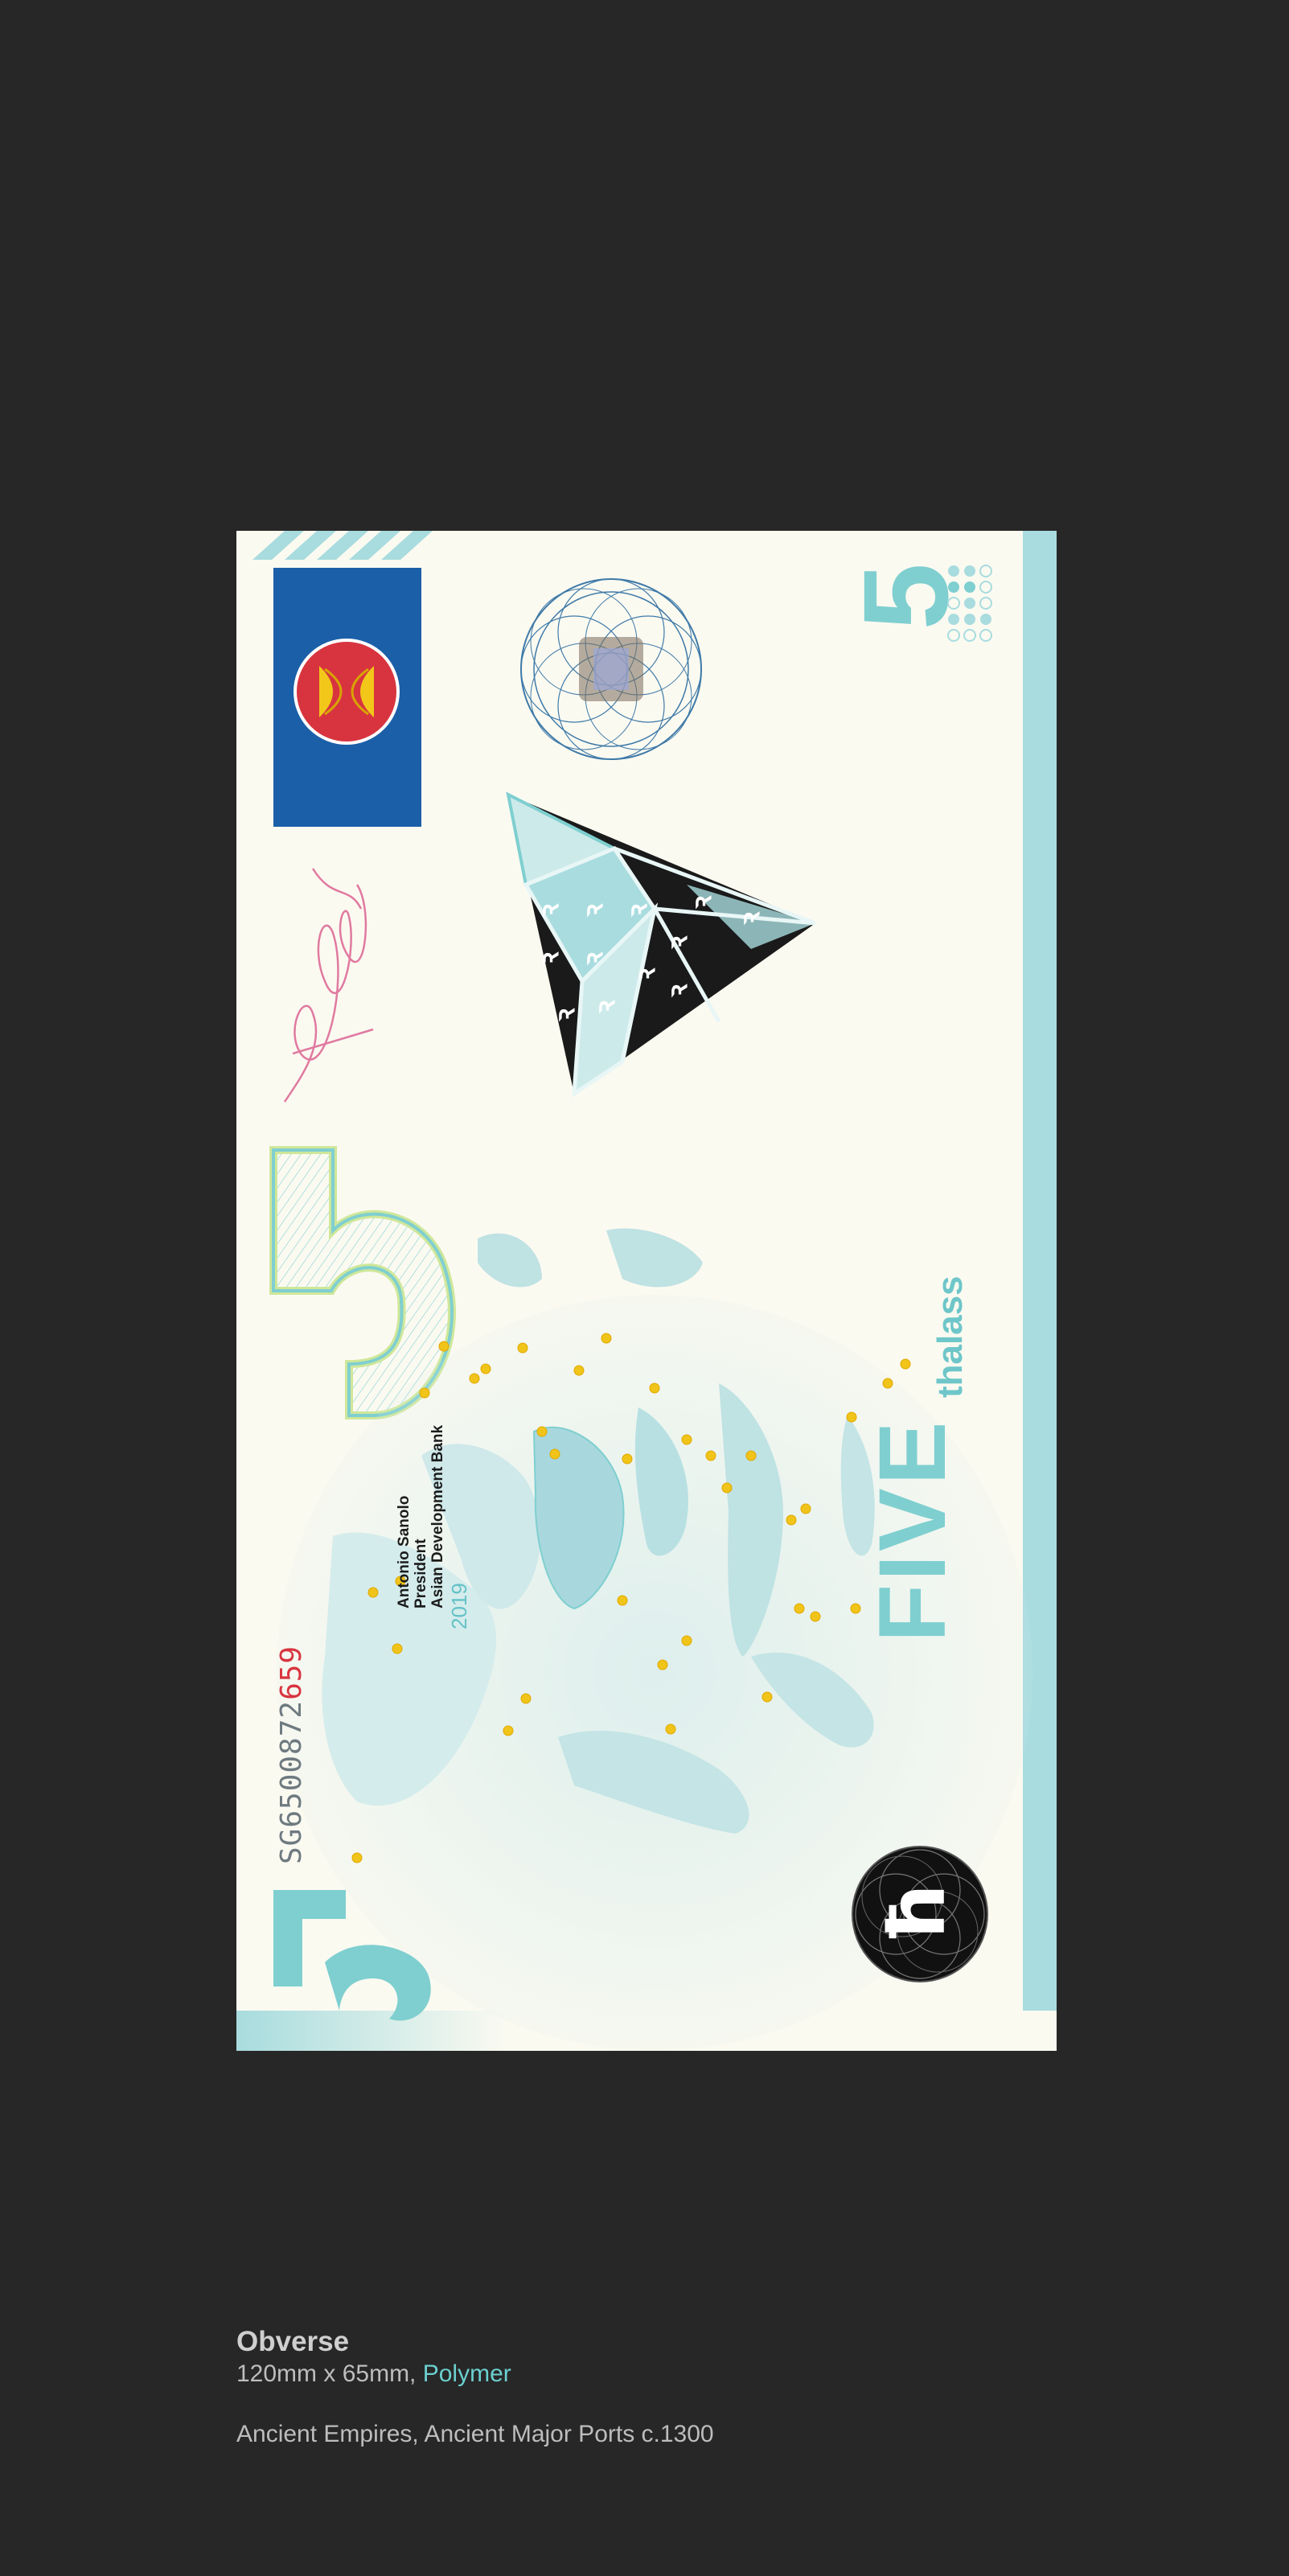  What do you see at coordinates (1040, 1271) in the screenshot?
I see `security-stripe` at bounding box center [1040, 1271].